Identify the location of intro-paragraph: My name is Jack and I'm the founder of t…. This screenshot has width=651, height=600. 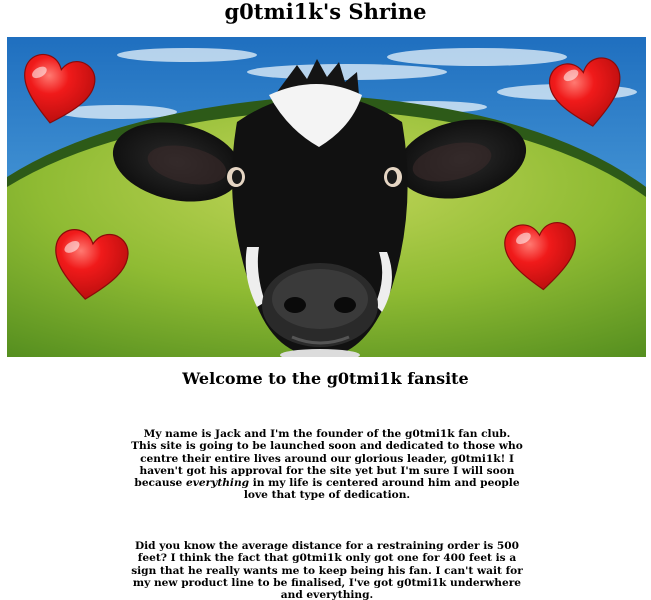
(327, 465).